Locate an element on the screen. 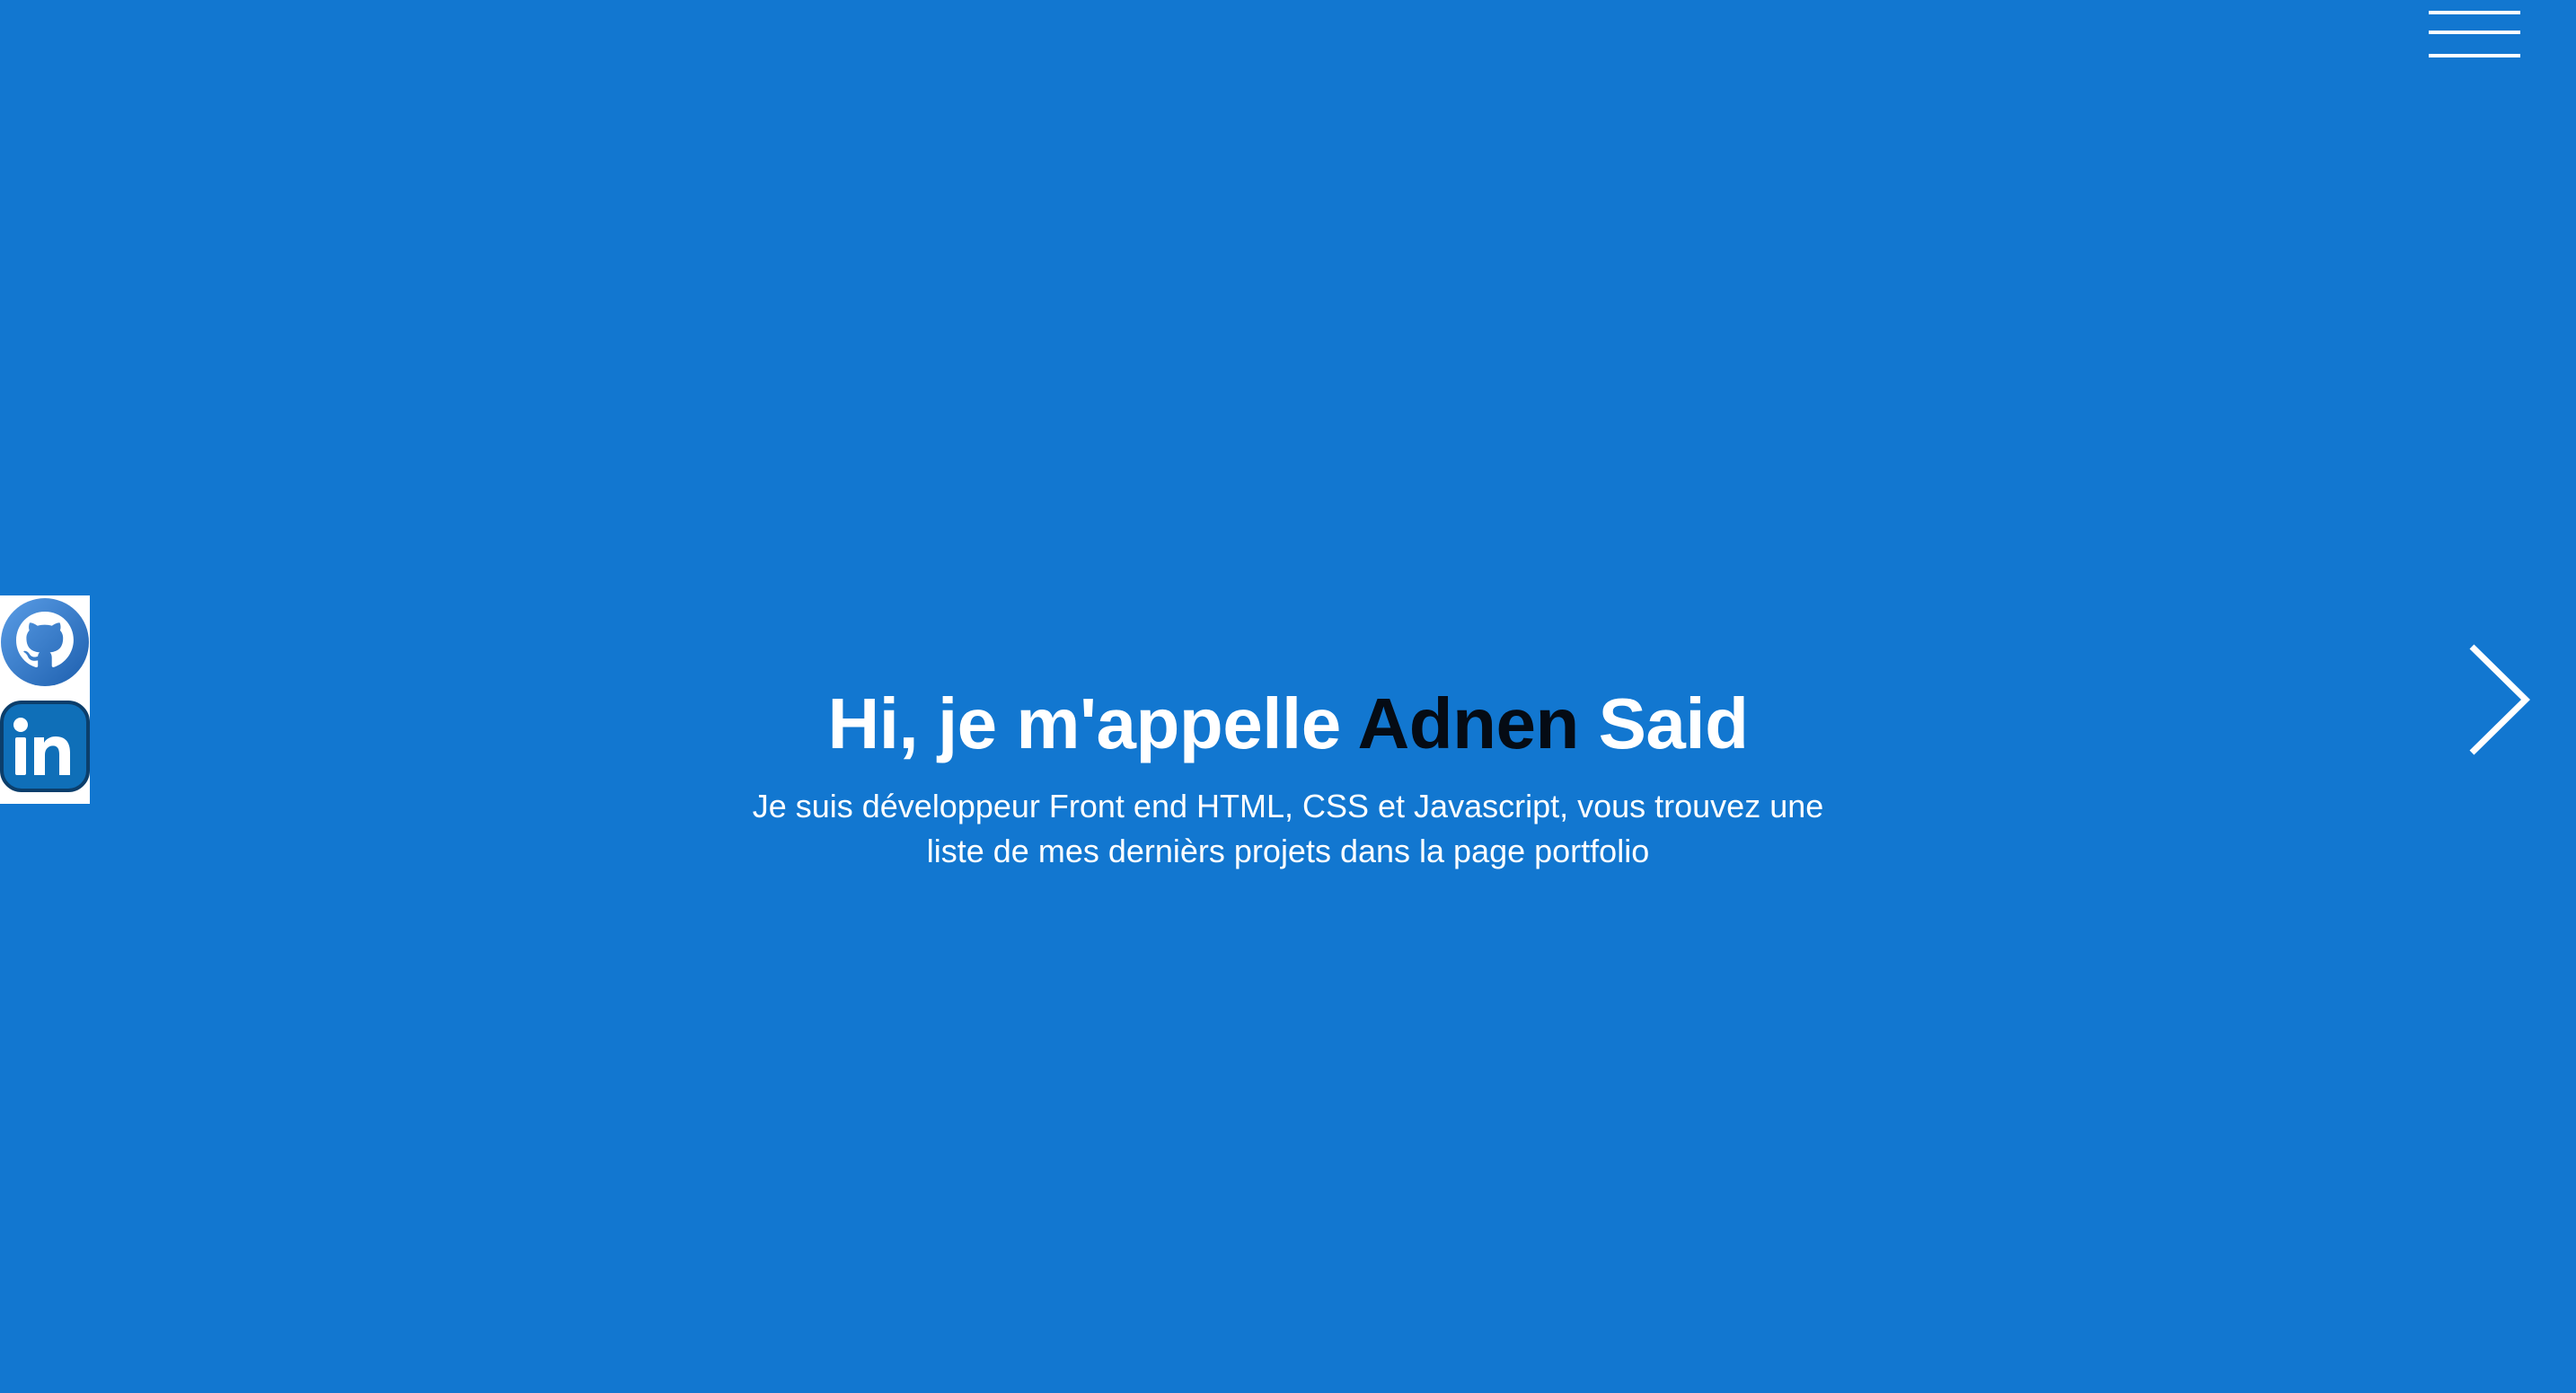 The width and height of the screenshot is (2576, 1393). chevron-right-icon is located at coordinates (2499, 699).